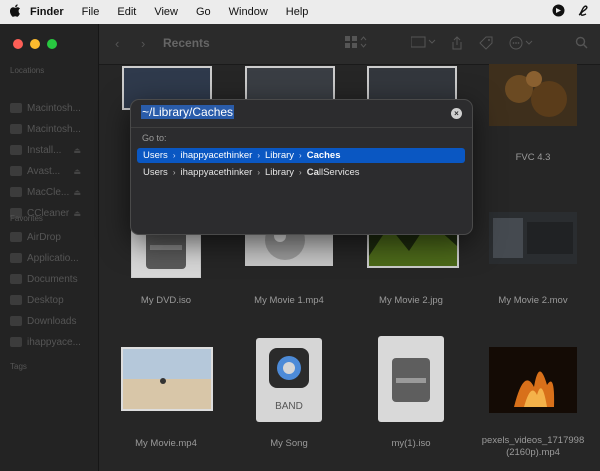 The width and height of the screenshot is (600, 471). Describe the element at coordinates (533, 157) in the screenshot. I see `file-name: FVC 4.3` at that location.